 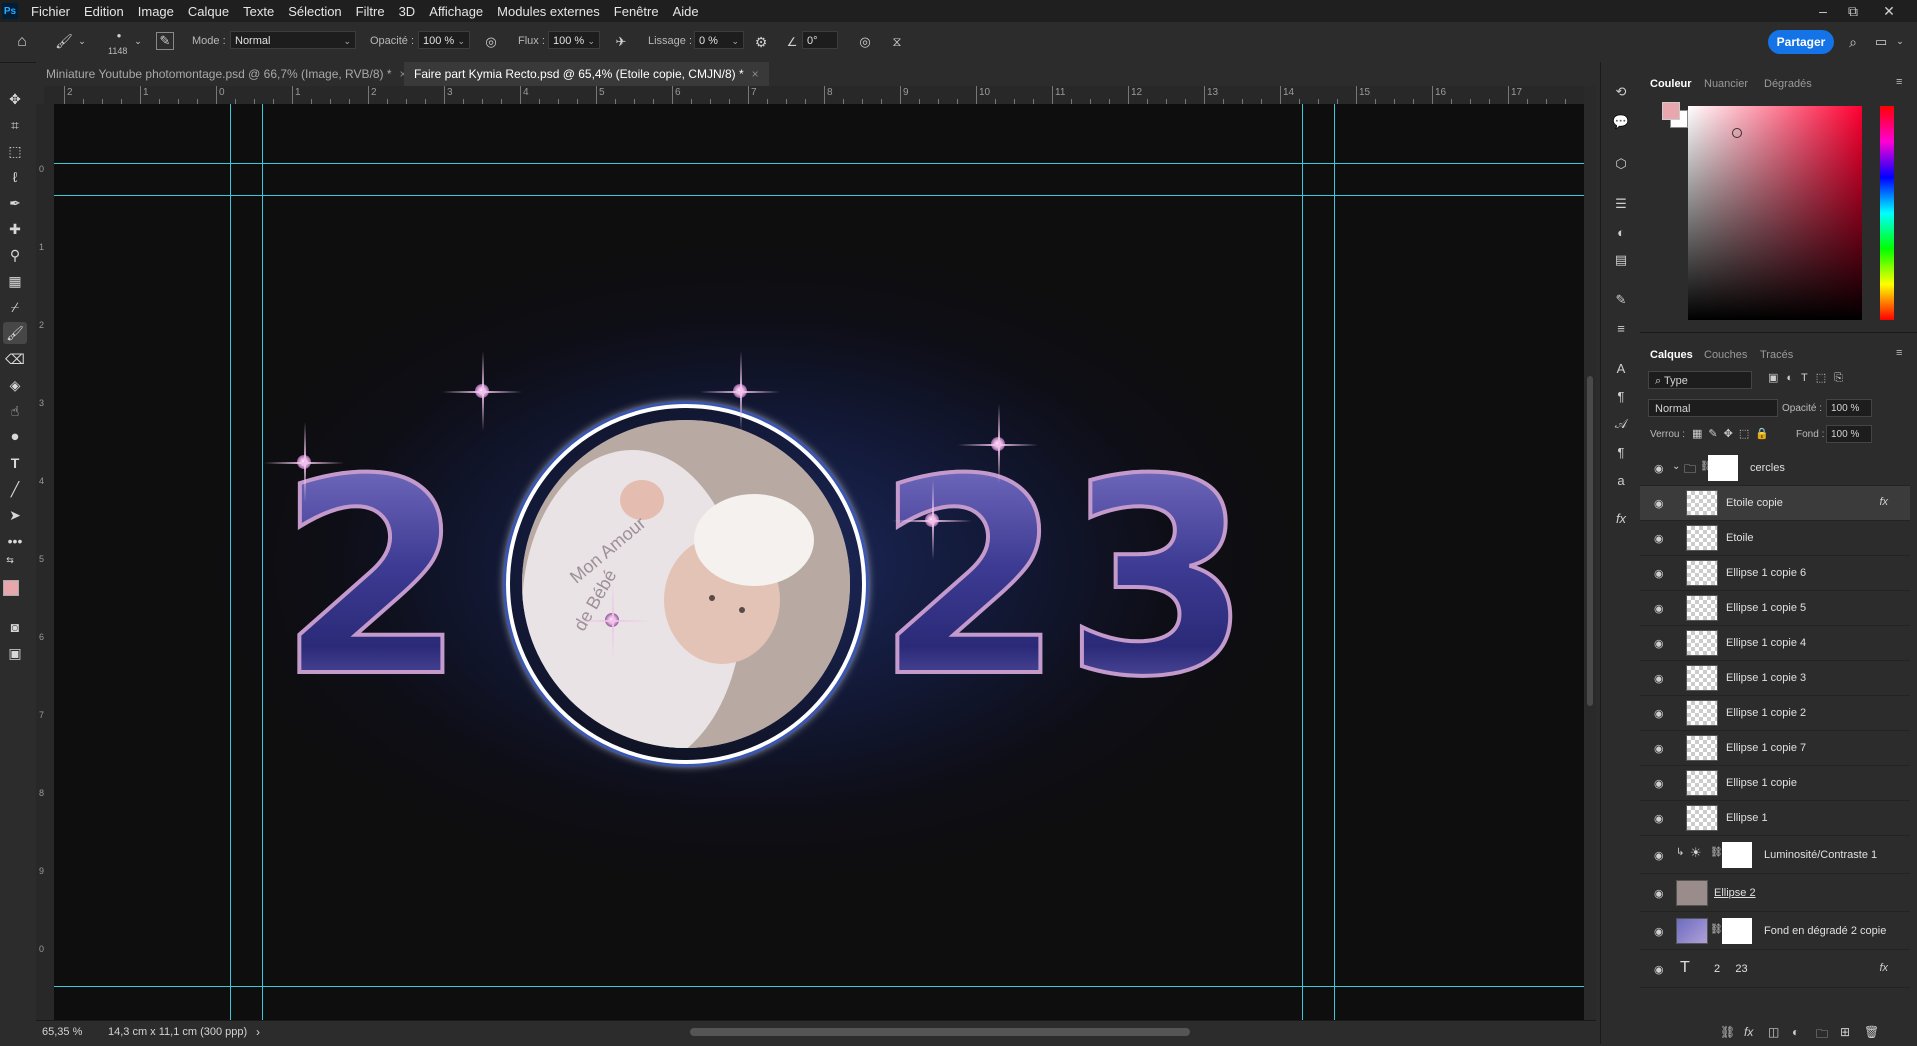 I want to click on lock-icons: ▦✎✥⬚🔒, so click(x=1737, y=434).